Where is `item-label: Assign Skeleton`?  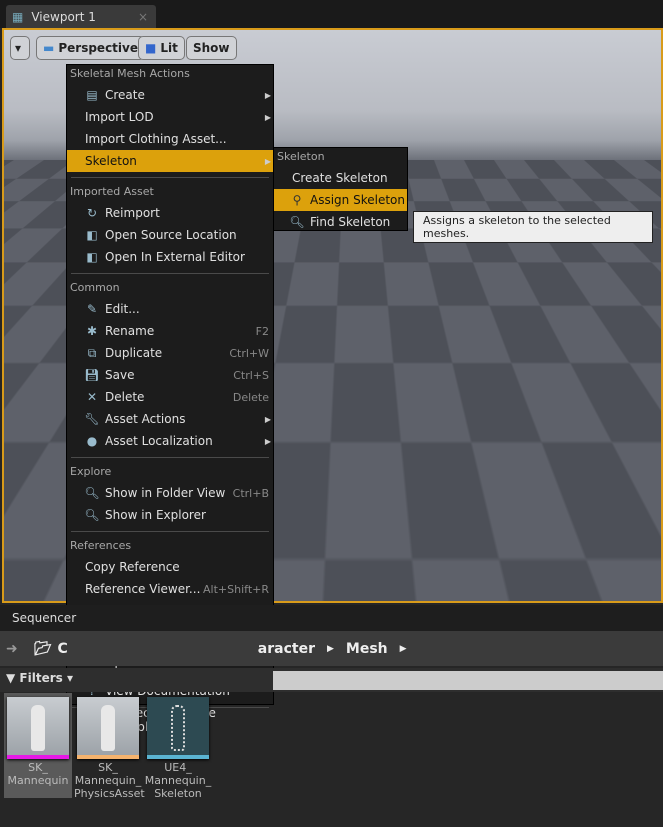
item-label: Assign Skeleton is located at coordinates (357, 200).